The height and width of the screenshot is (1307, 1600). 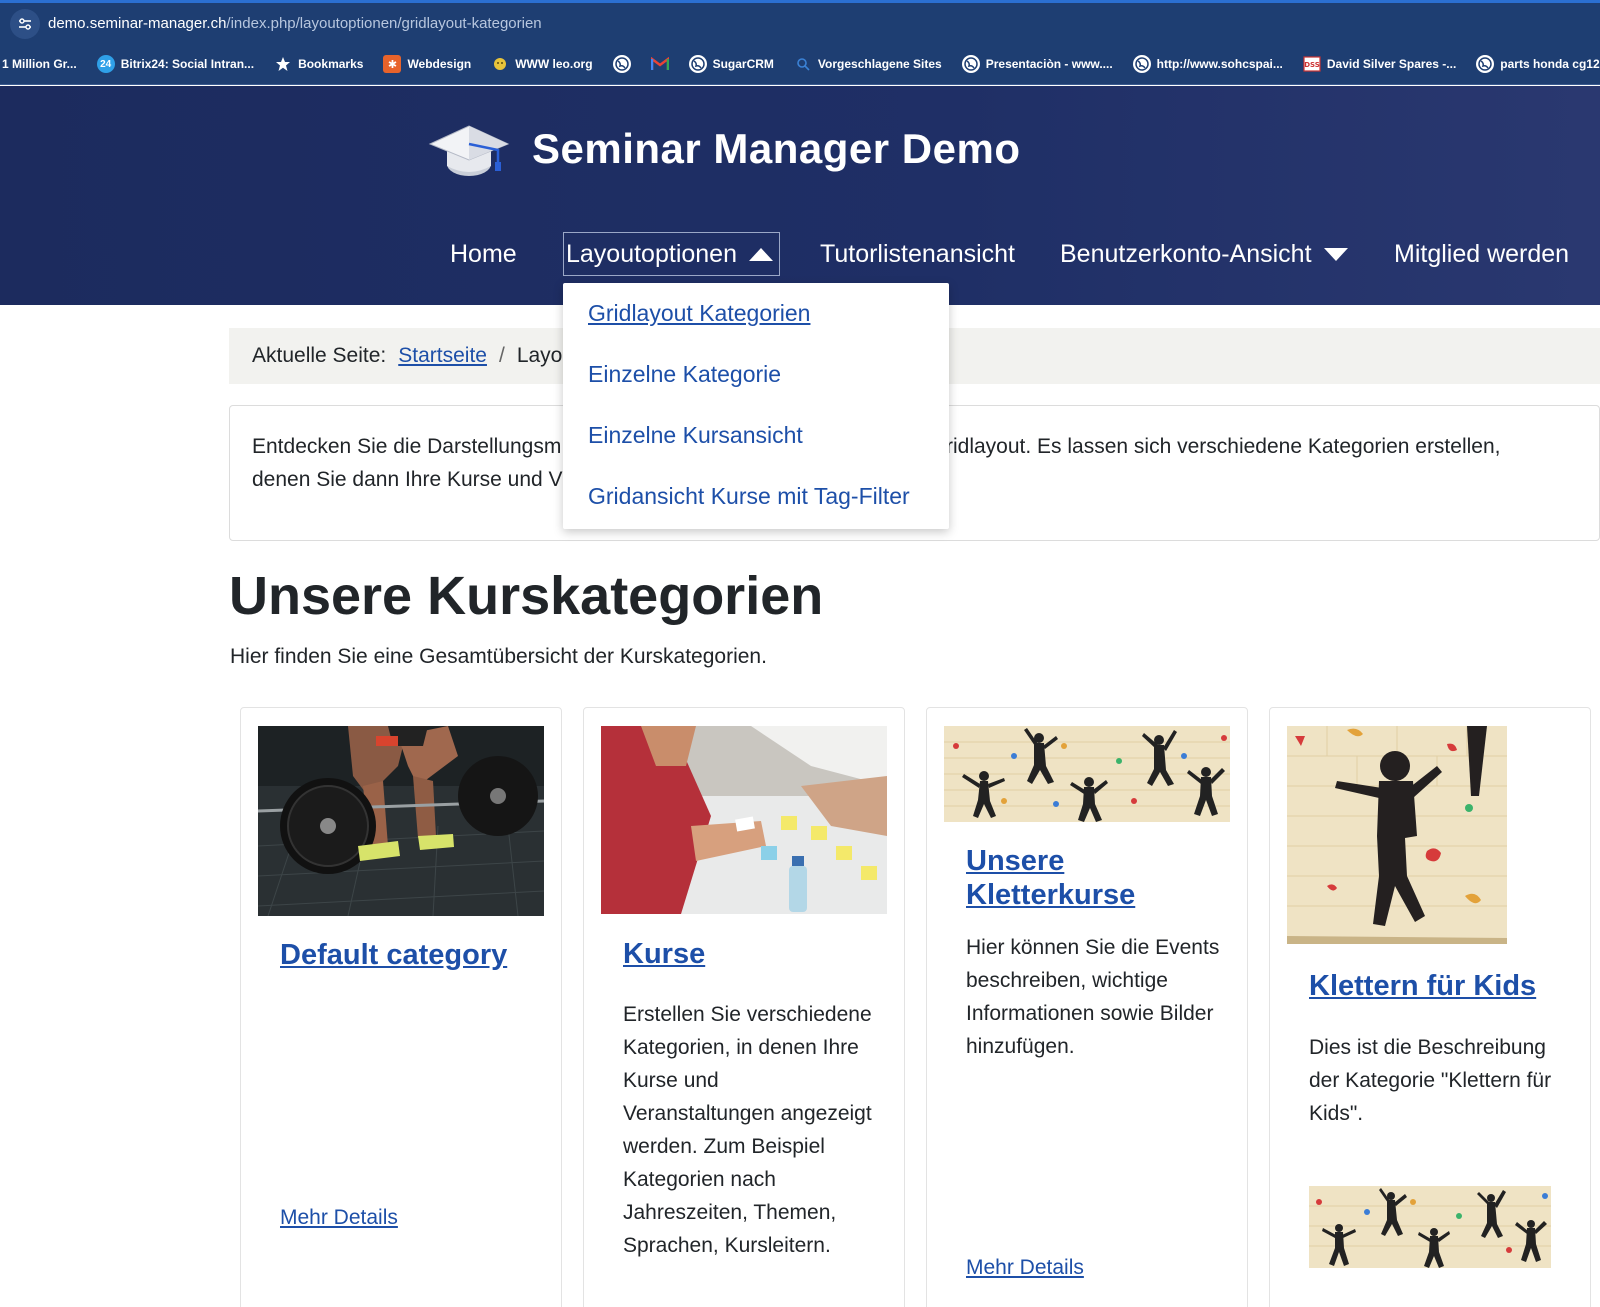 I want to click on dropdown-item-einzelne-kursansicht: Einzelne Kursansicht, so click(x=695, y=435).